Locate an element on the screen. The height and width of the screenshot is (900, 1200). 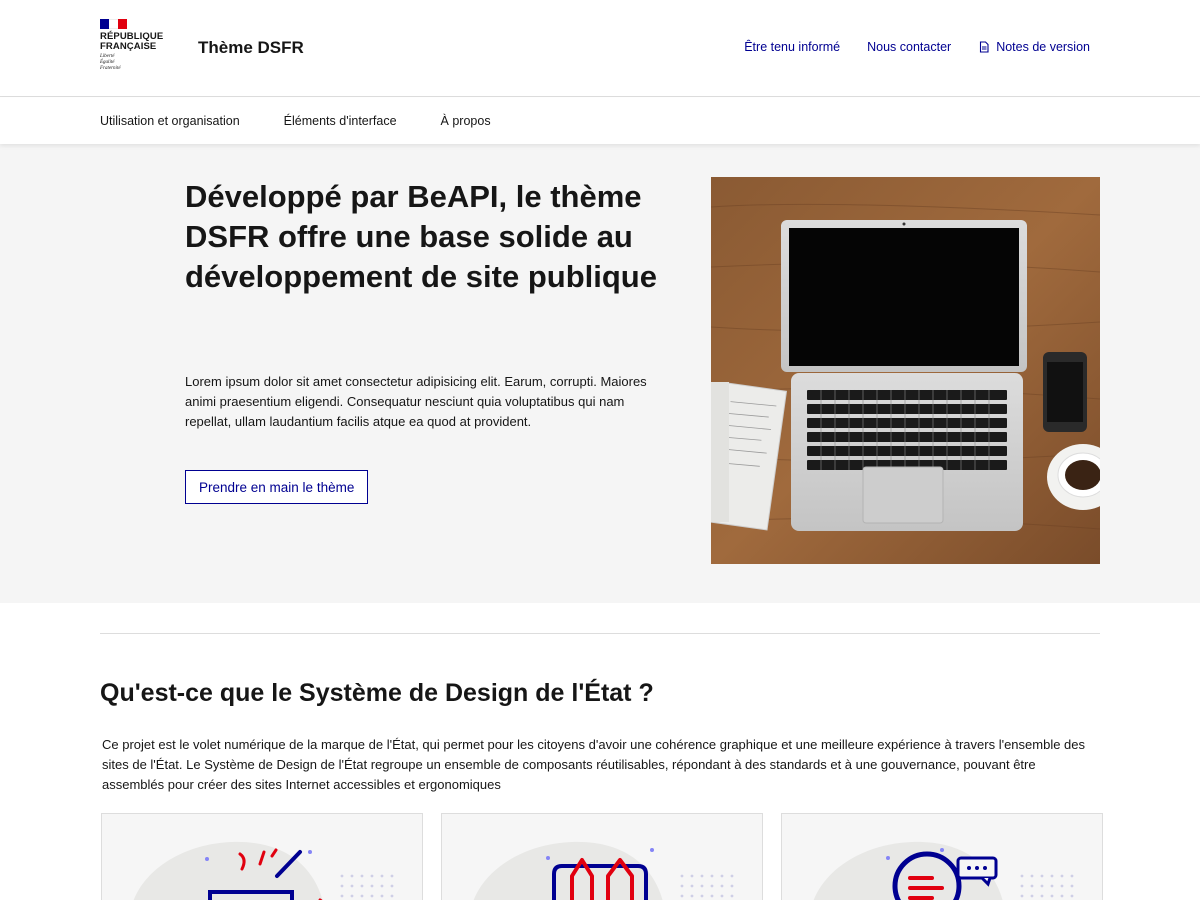
hero-image is located at coordinates (905, 370).